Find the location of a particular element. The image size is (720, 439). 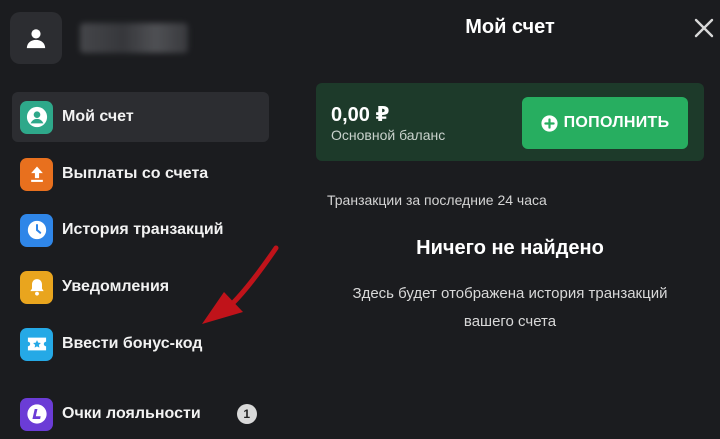

clock-icon is located at coordinates (36, 230).